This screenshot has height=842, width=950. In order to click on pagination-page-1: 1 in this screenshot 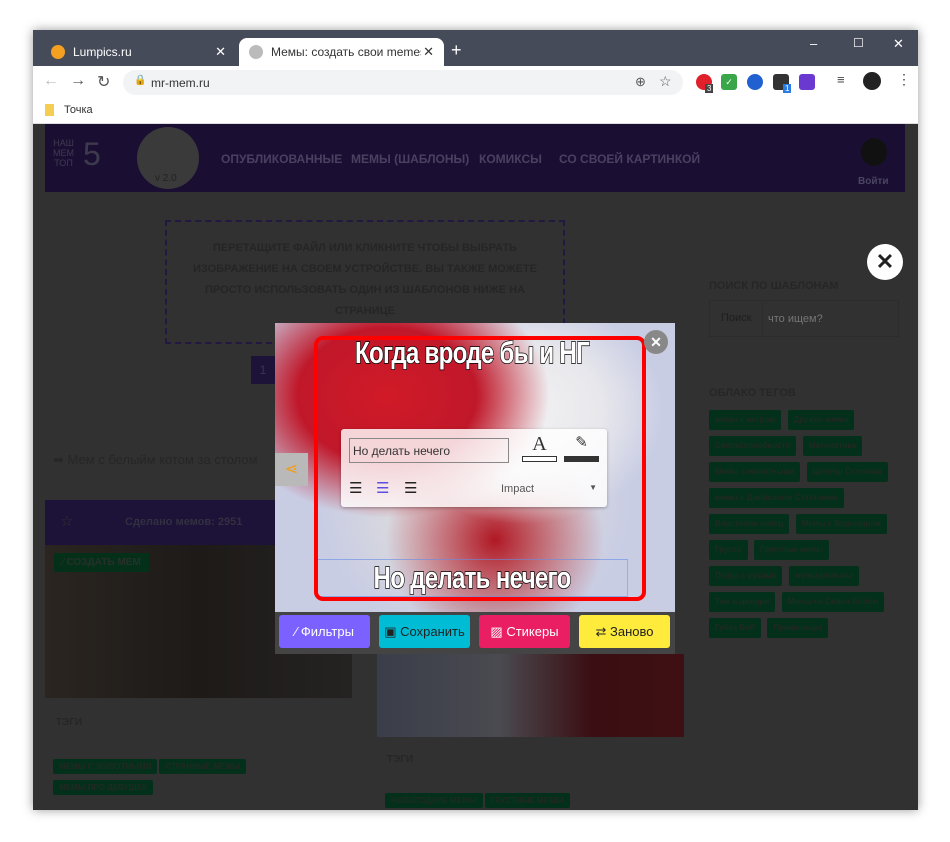, I will do `click(263, 370)`.